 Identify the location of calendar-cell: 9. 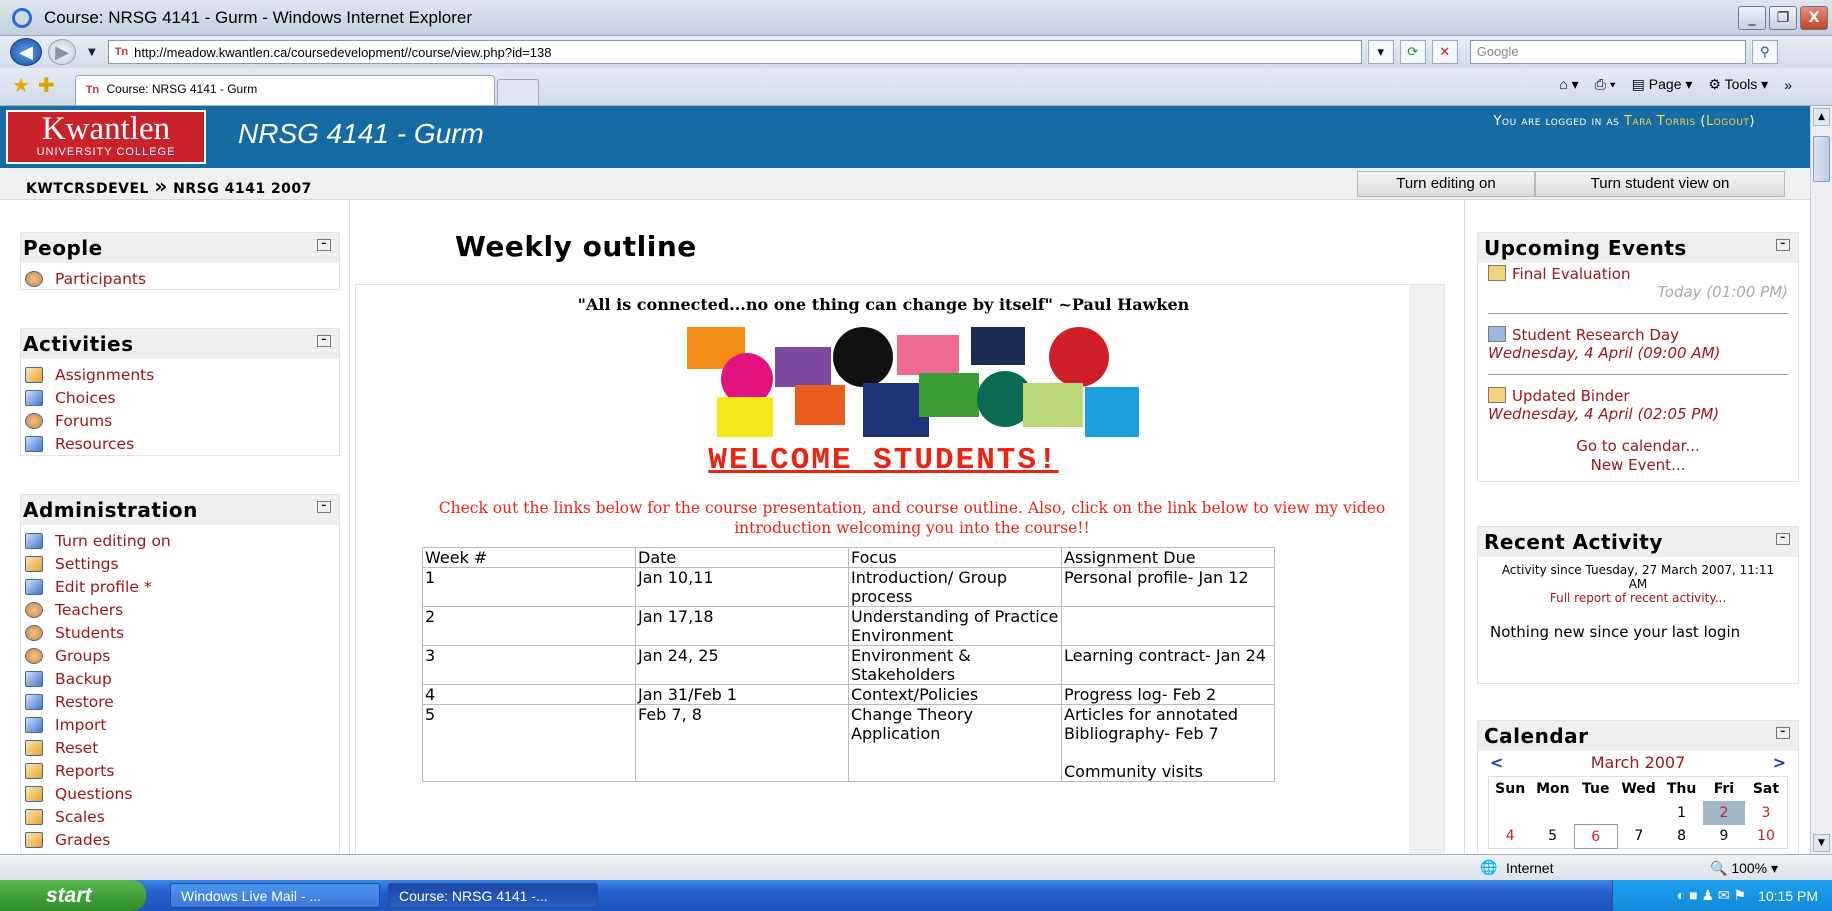
(1724, 837).